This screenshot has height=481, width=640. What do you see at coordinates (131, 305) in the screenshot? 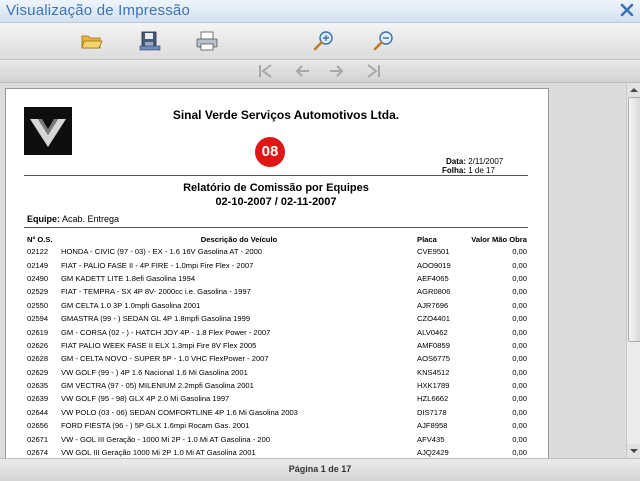
I see `vehicle-description: GM CELTA 1.0 3P 1.0mpfi Gasolina 2001` at bounding box center [131, 305].